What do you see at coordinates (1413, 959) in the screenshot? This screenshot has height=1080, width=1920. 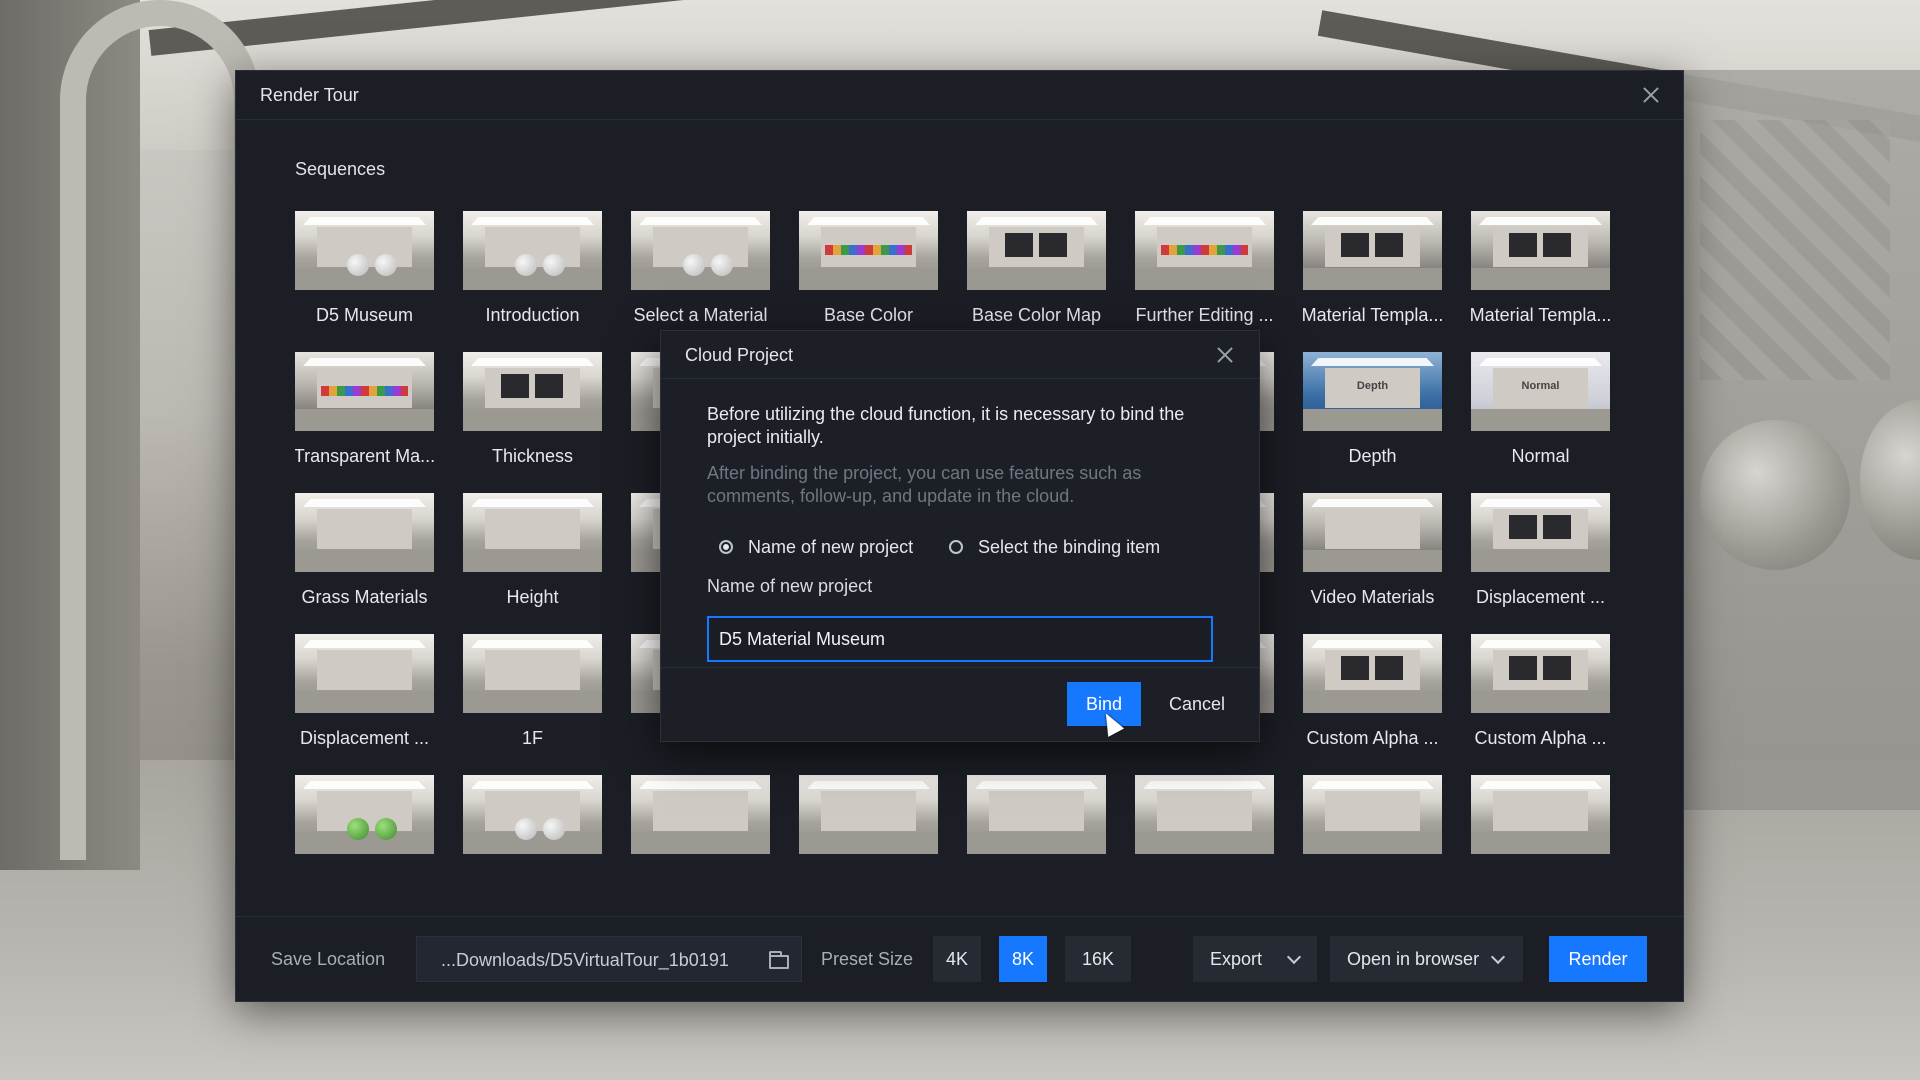 I see `open-in-browser-label: Open in browser` at bounding box center [1413, 959].